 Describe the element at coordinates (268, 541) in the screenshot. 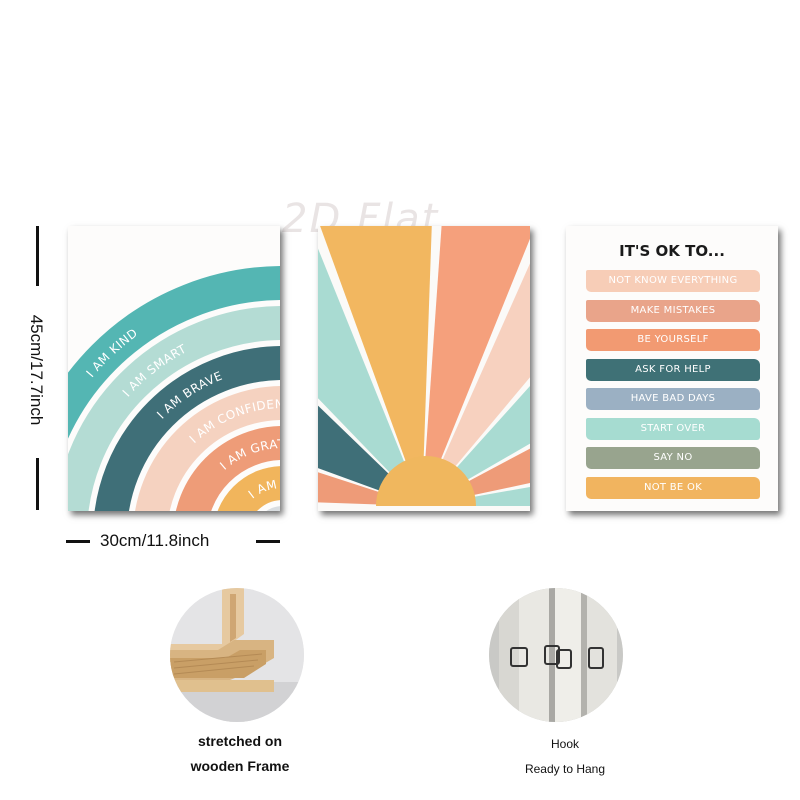

I see `width-dimension-line-right` at that location.